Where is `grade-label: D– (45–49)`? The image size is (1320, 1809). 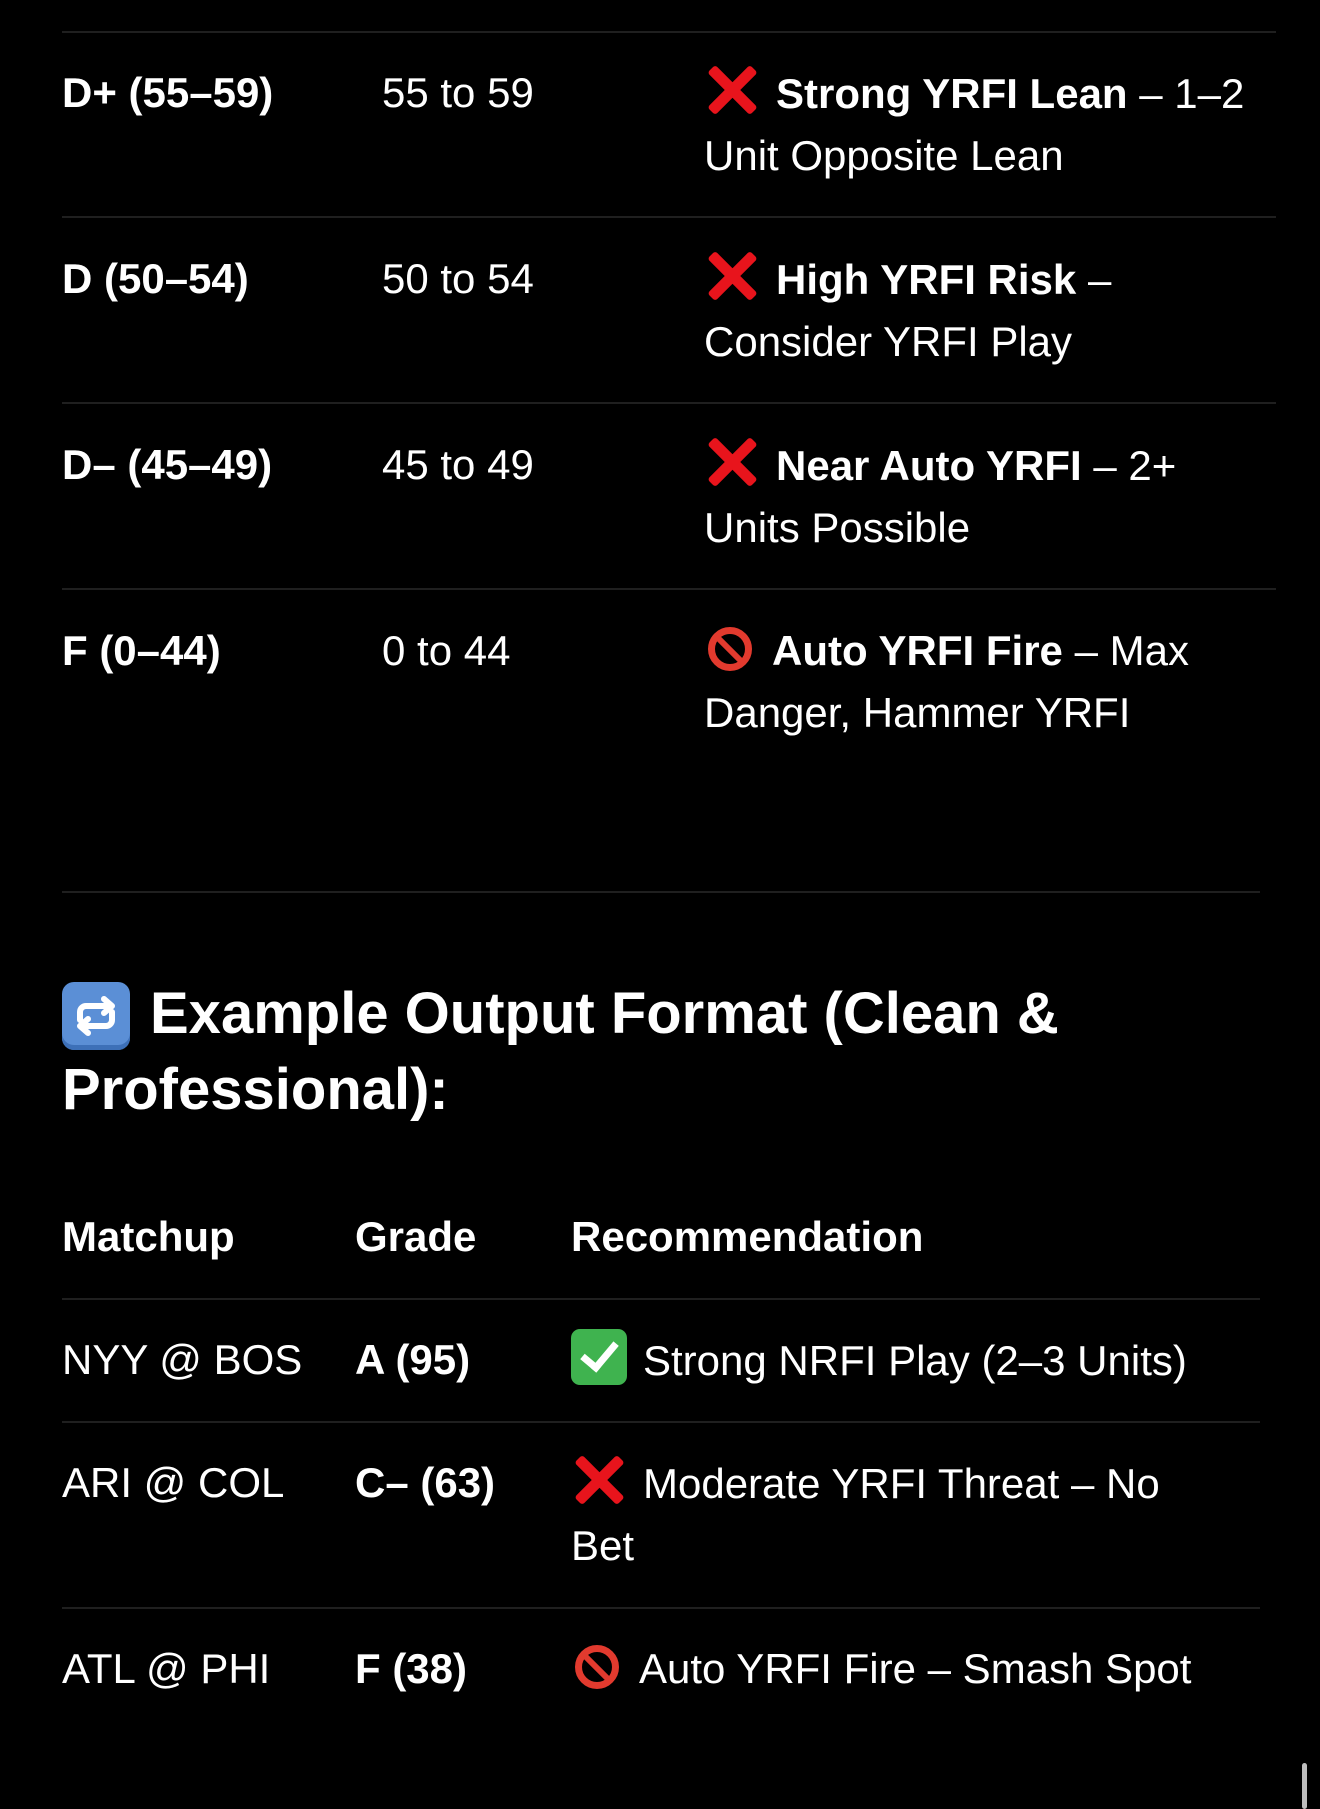
grade-label: D– (45–49) is located at coordinates (167, 464).